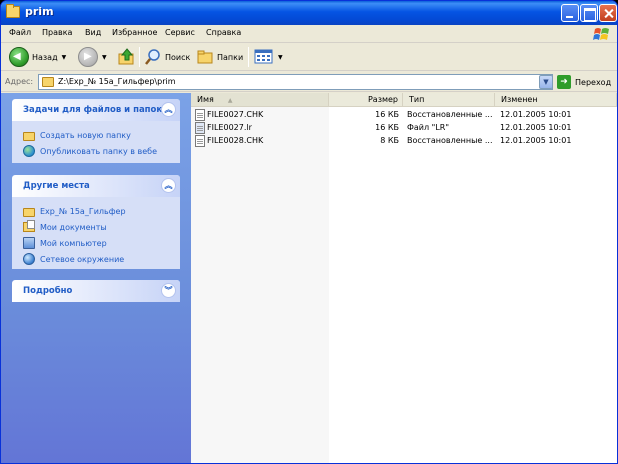 This screenshot has height=464, width=618. I want to click on place-label: Сетевое окружение, so click(82, 259).